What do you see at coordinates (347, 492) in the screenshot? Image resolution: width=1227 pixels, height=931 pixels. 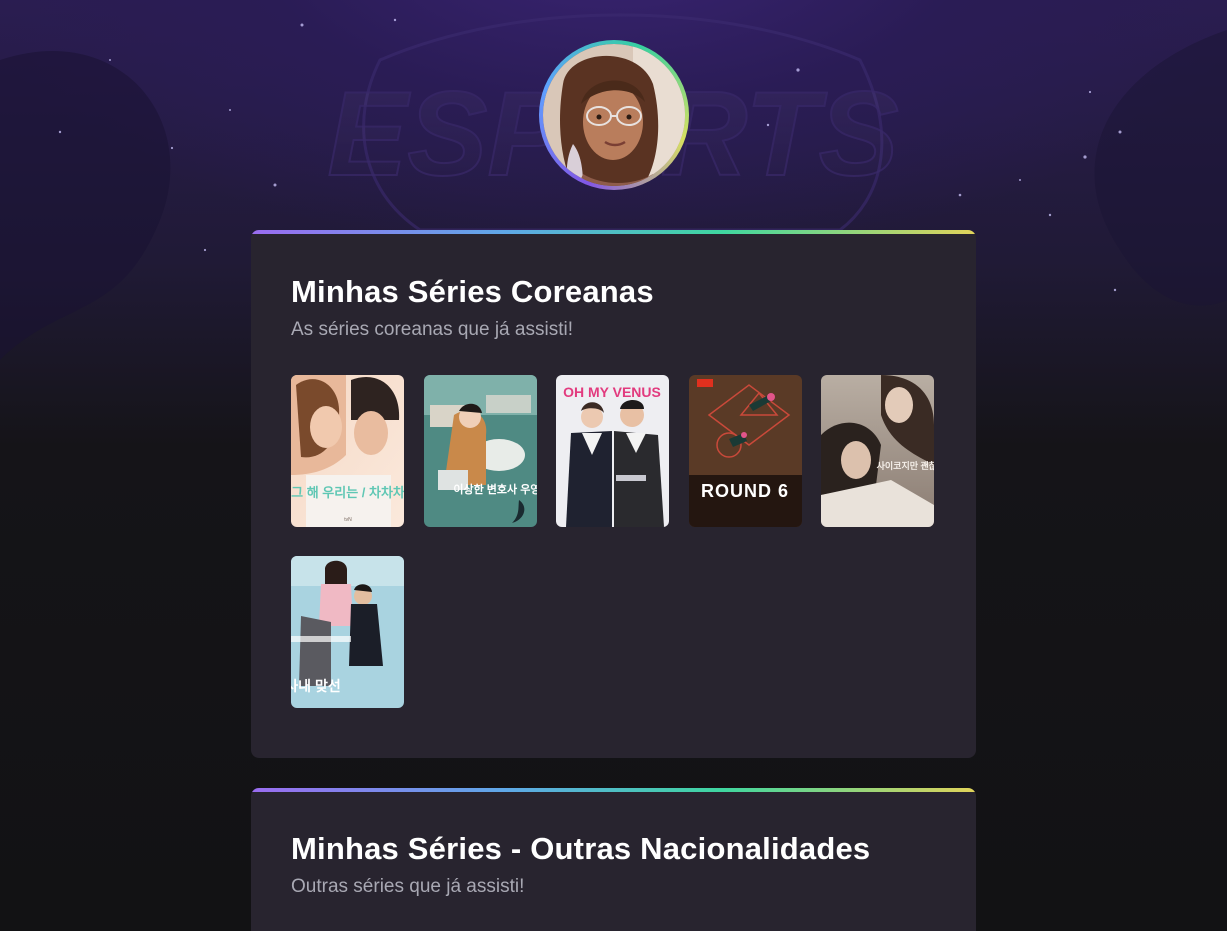 I see `poster-1-caption: 그 해 우리는 / 차차차` at bounding box center [347, 492].